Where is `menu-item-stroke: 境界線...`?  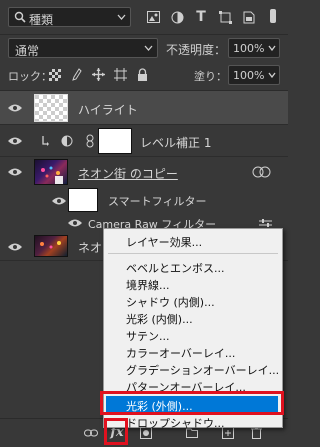 menu-item-stroke: 境界線... is located at coordinates (148, 285).